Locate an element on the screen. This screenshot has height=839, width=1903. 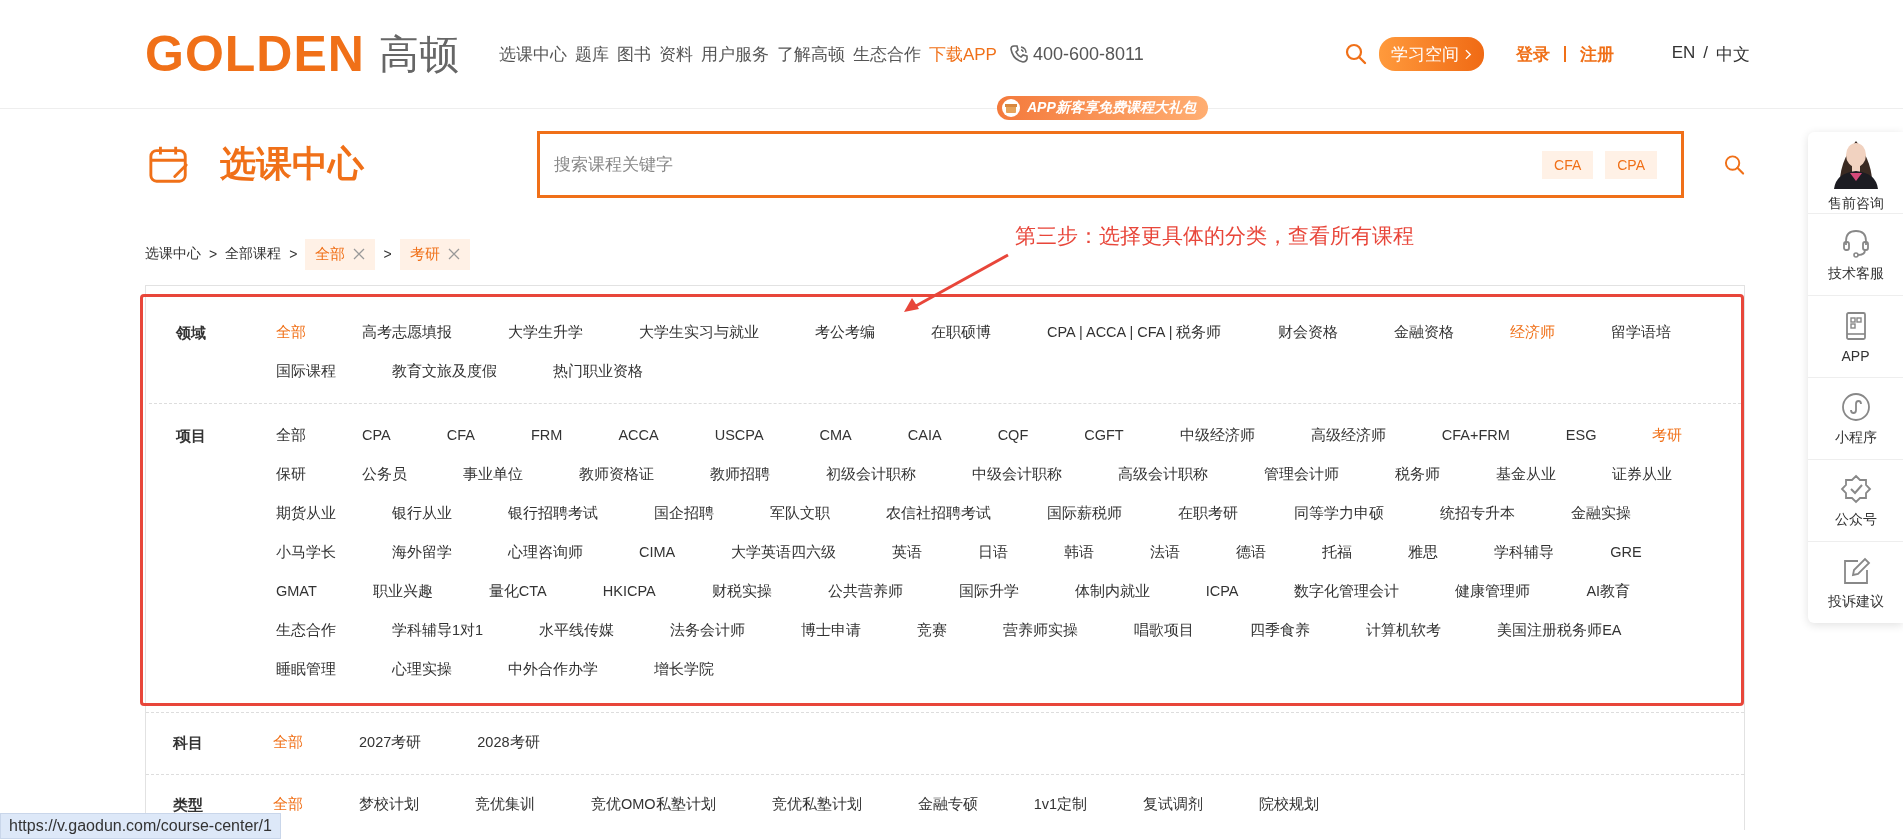
filter-option: 事业单位 is located at coordinates (493, 474).